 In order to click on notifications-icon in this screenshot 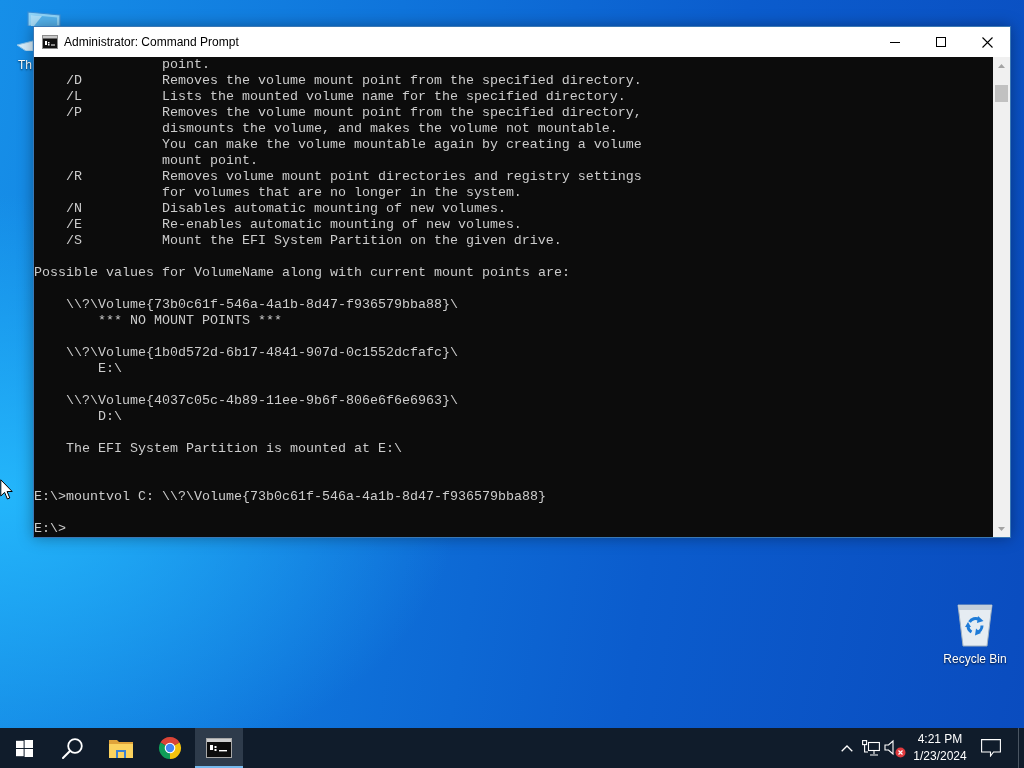, I will do `click(991, 748)`.